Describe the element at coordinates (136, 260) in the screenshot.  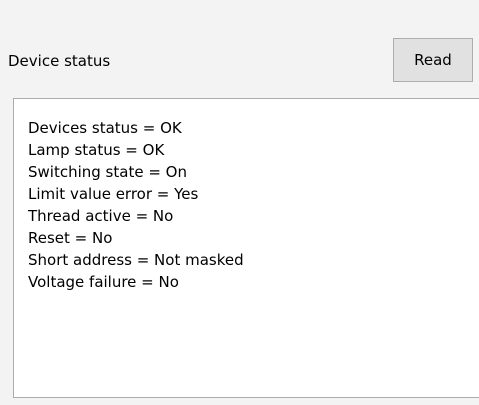
I see `status-line-short-address: Short address = Not masked` at that location.